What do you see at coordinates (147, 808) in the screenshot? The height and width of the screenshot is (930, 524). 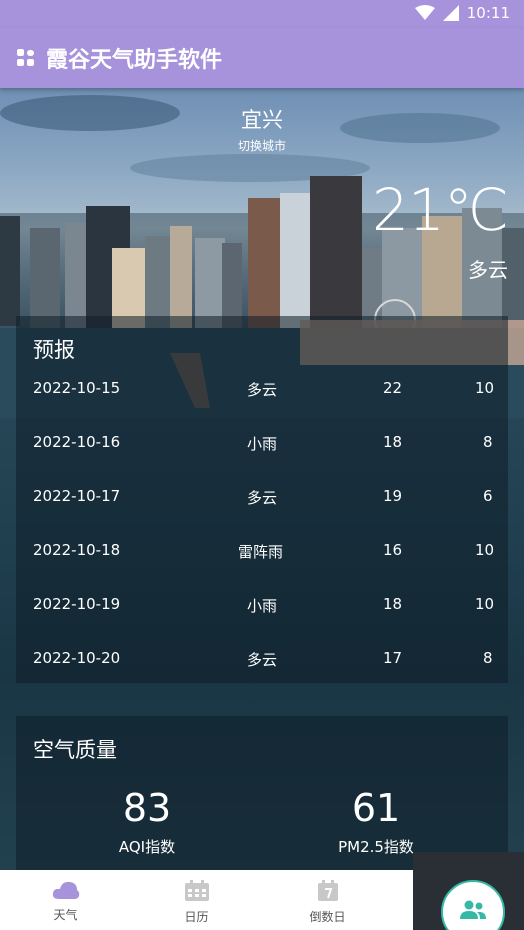 I see `aqi-value: 83` at bounding box center [147, 808].